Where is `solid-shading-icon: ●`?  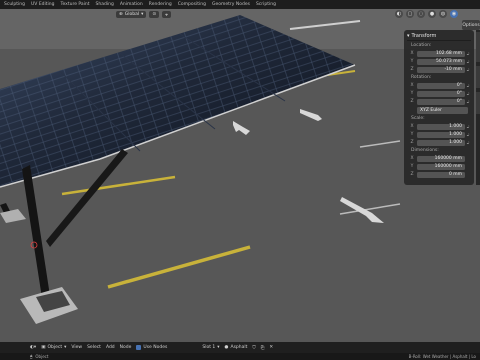
solid-shading-icon: ● is located at coordinates (432, 14).